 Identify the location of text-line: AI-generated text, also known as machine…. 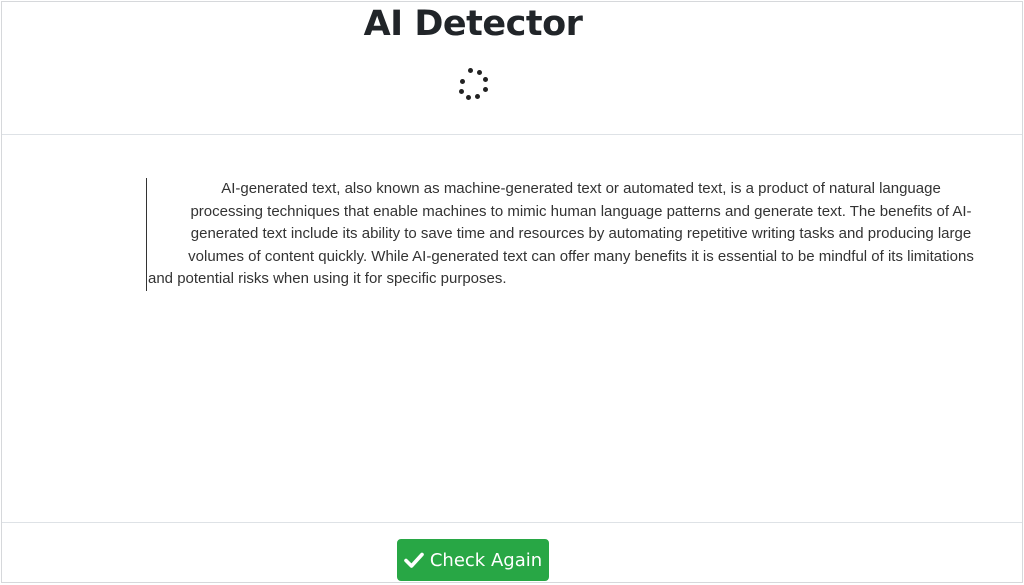
(581, 188).